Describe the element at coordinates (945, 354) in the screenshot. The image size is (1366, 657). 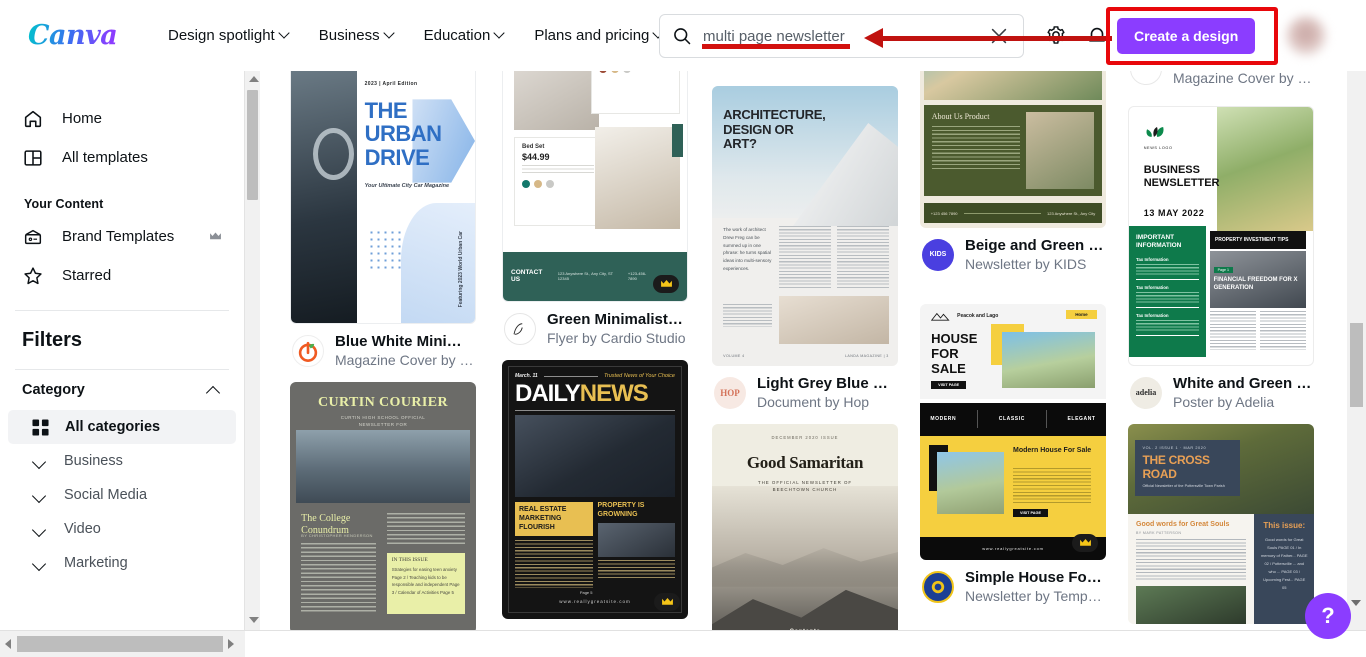
I see `art-h2: FOR` at that location.